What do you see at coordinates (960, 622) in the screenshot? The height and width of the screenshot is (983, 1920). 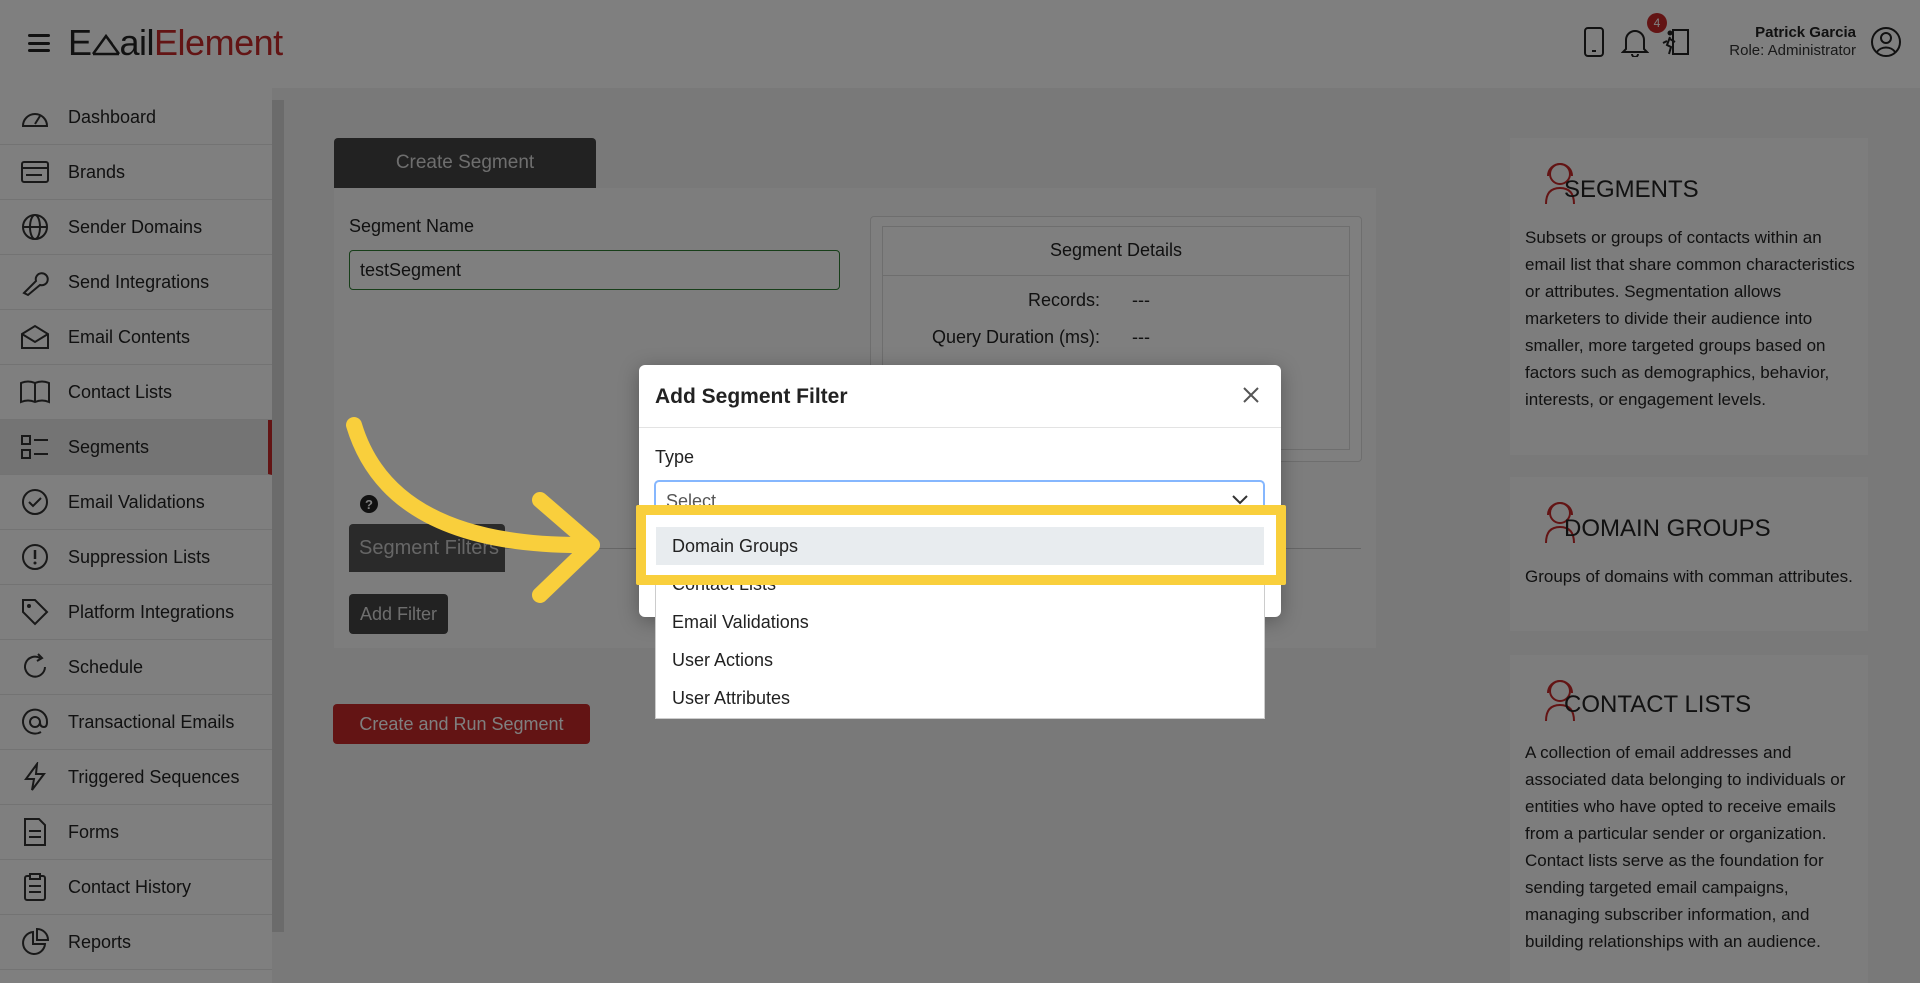 I see `dropdown-option-email-validations: Email Validations` at bounding box center [960, 622].